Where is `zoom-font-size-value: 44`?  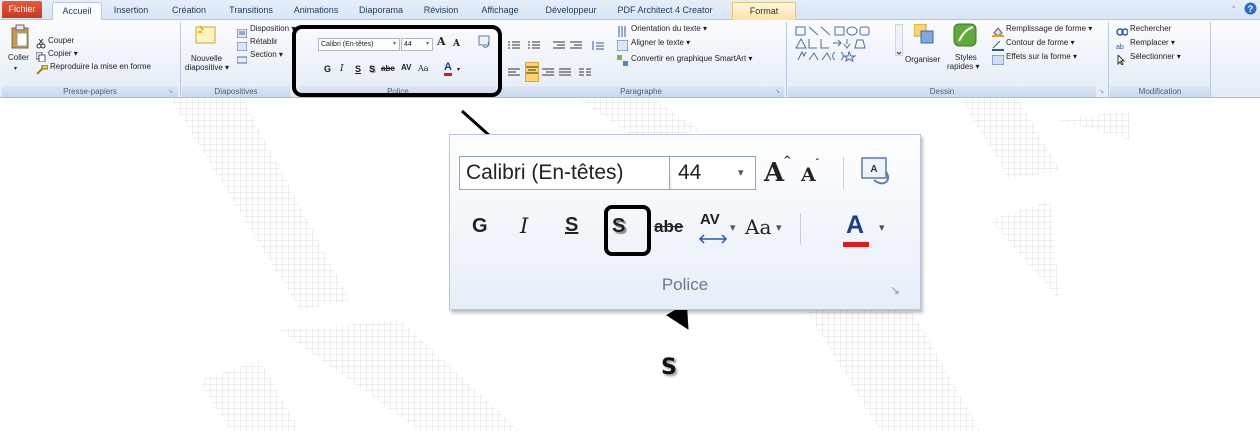
zoom-font-size-value: 44 is located at coordinates (690, 172).